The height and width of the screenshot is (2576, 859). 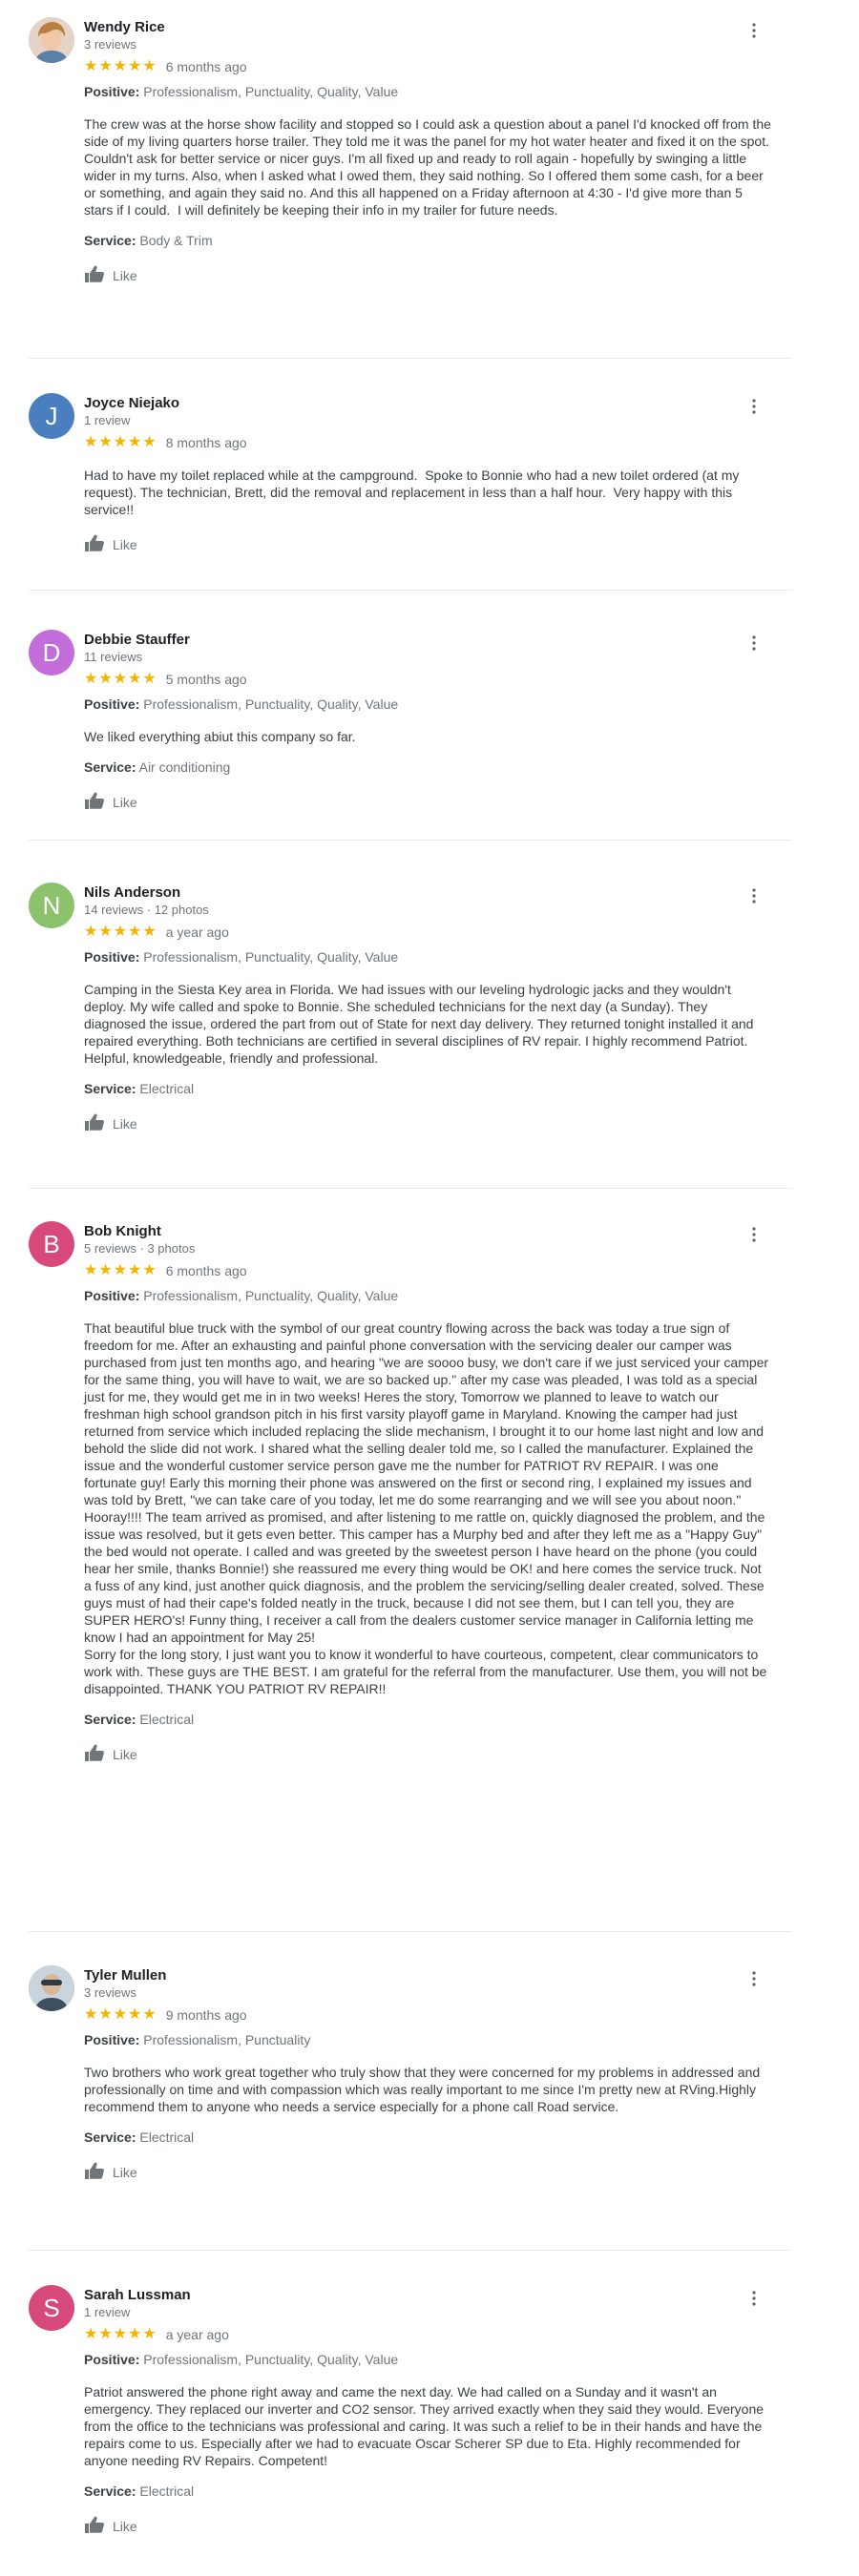 I want to click on rating-row: ★ ★ ★ ★ ★ 8 months ago, so click(x=427, y=442).